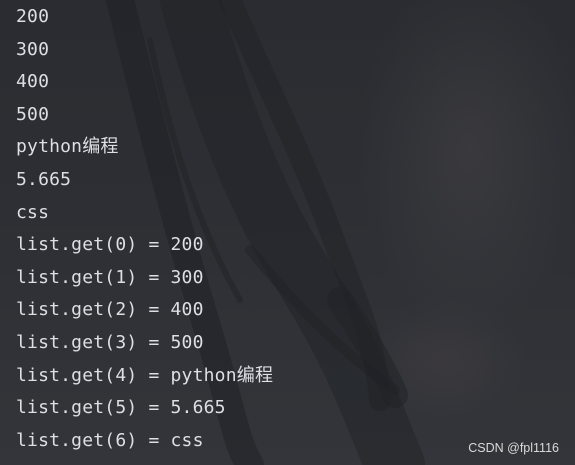  Describe the element at coordinates (145, 375) in the screenshot. I see `console-line: list.get(4) = python编程` at that location.